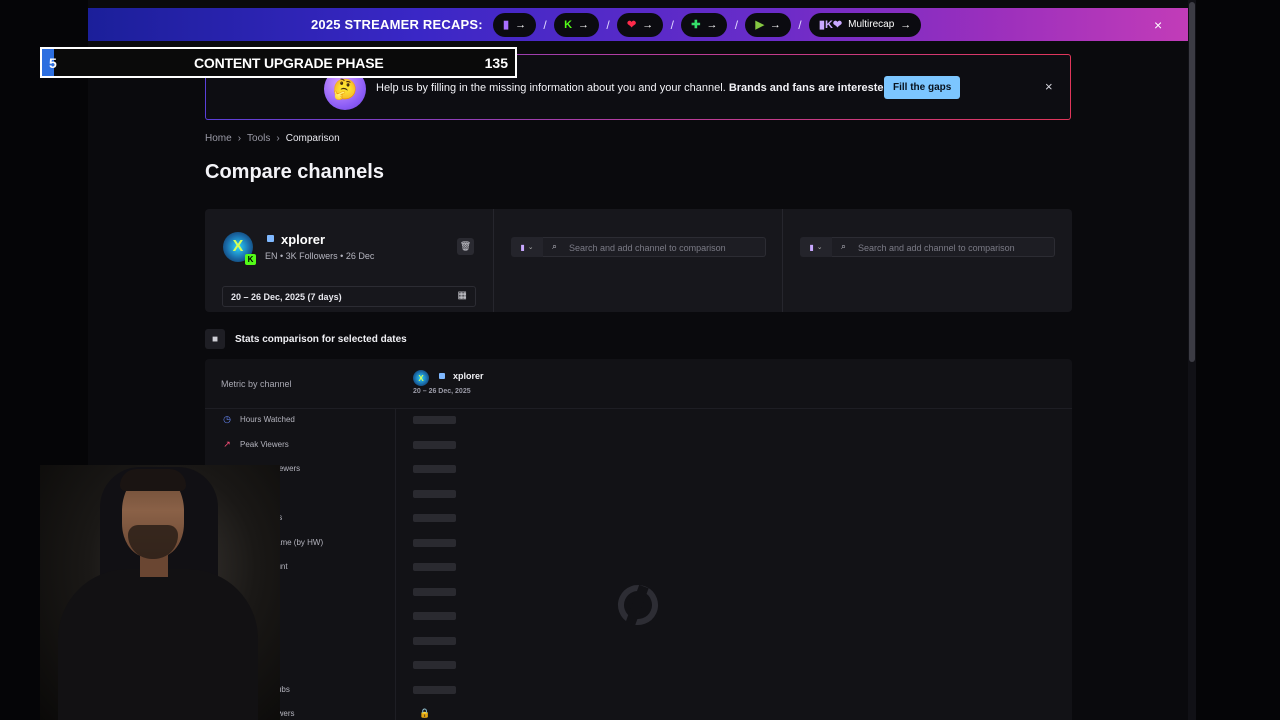  I want to click on breadcrumb-tools: Tools, so click(258, 138).